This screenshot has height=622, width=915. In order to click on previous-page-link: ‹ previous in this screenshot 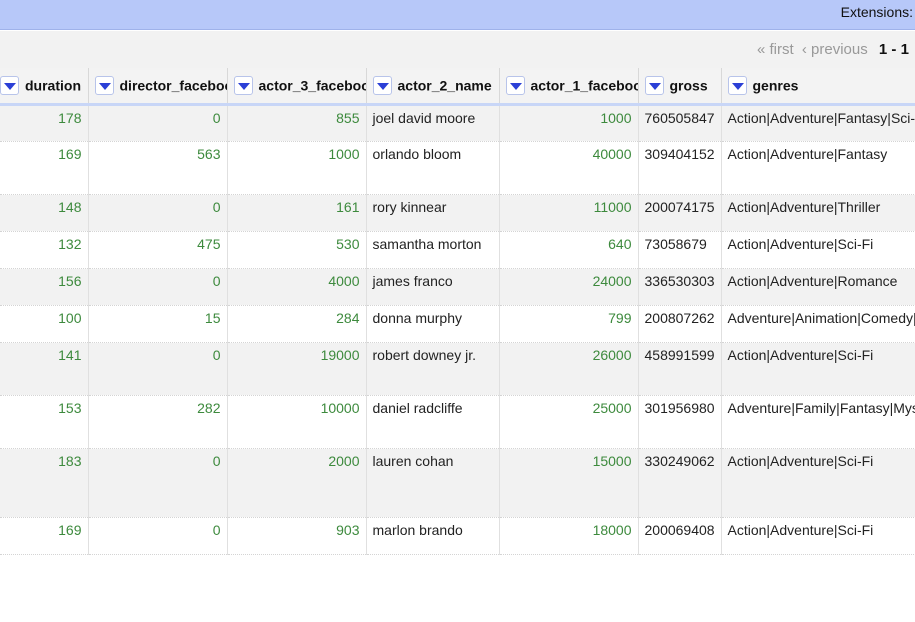, I will do `click(835, 49)`.